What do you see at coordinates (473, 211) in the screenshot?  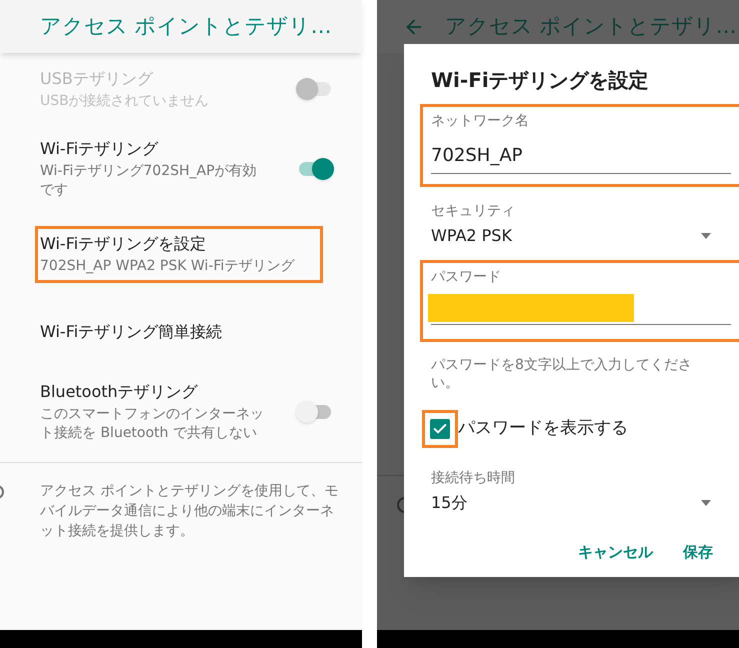 I see `field-label: セキュリティ` at bounding box center [473, 211].